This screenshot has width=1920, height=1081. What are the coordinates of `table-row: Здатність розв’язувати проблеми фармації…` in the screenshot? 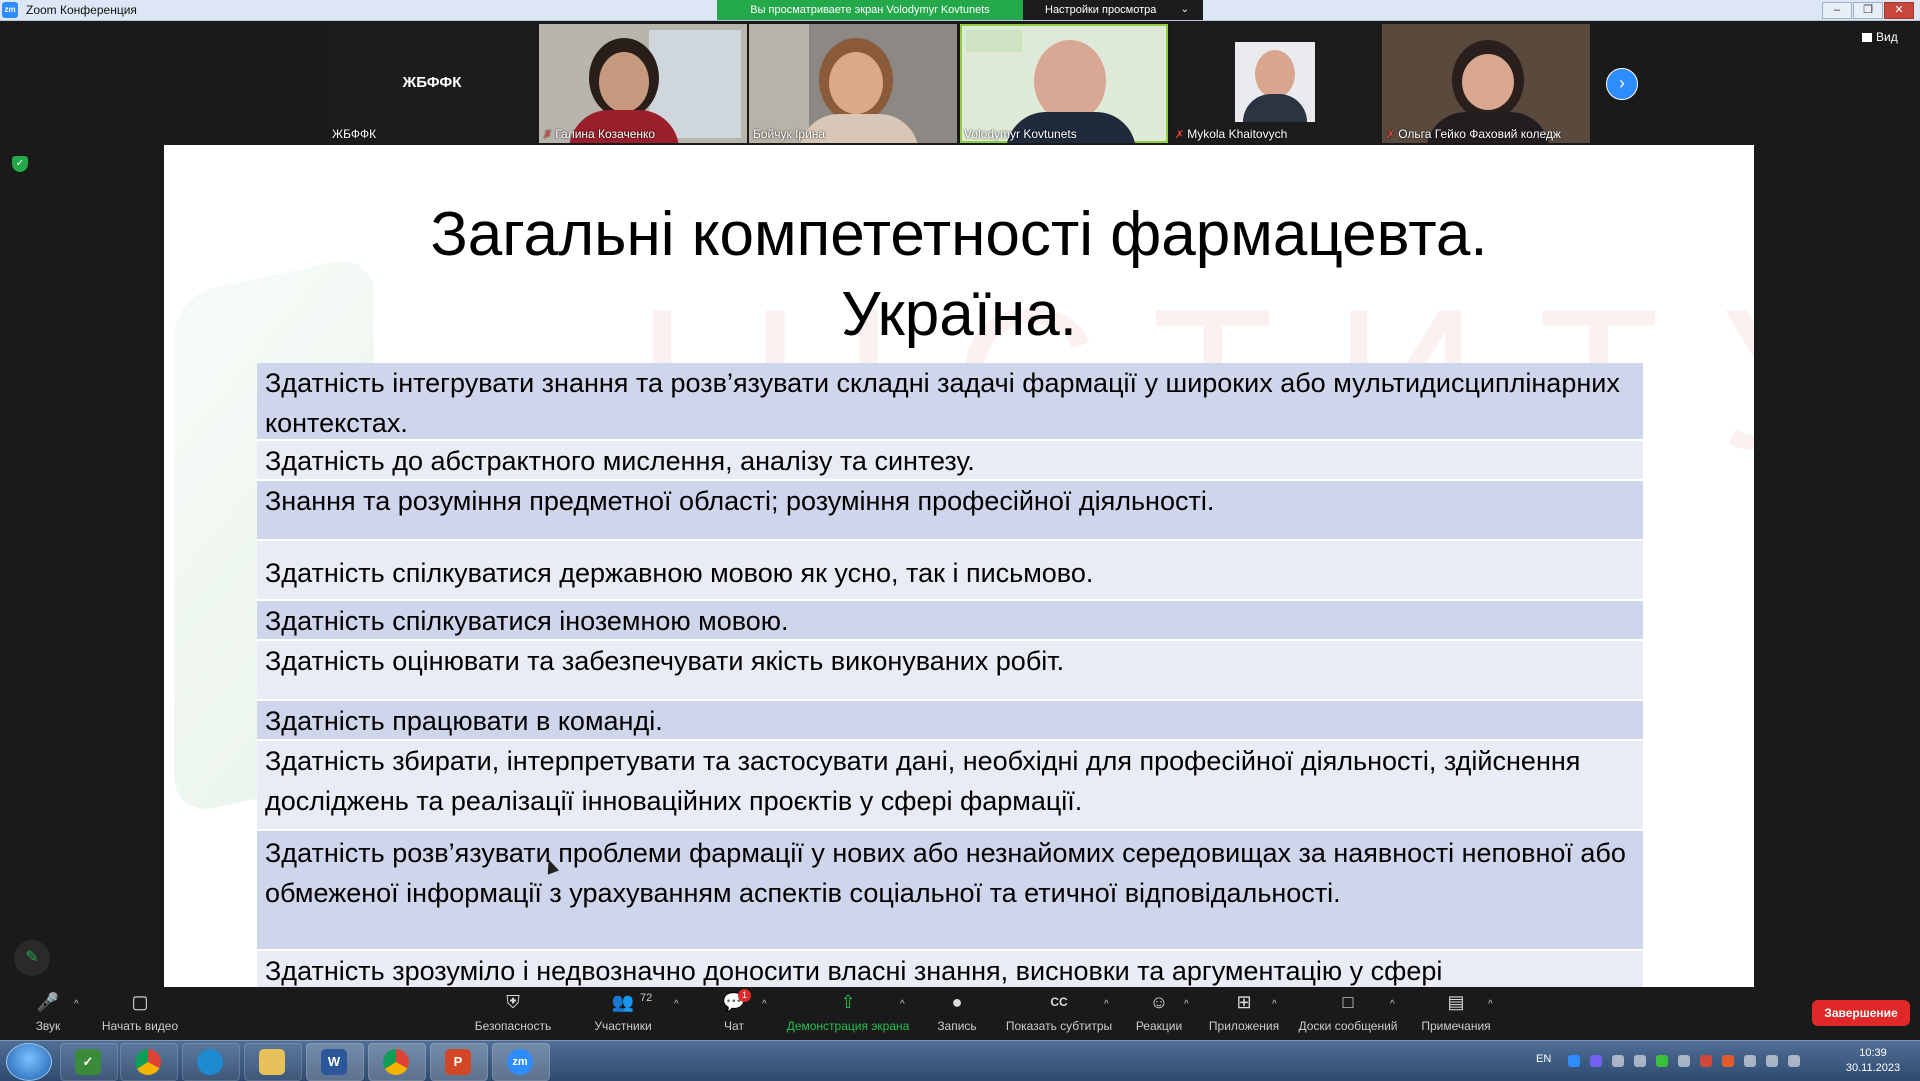 It's located at (950, 891).